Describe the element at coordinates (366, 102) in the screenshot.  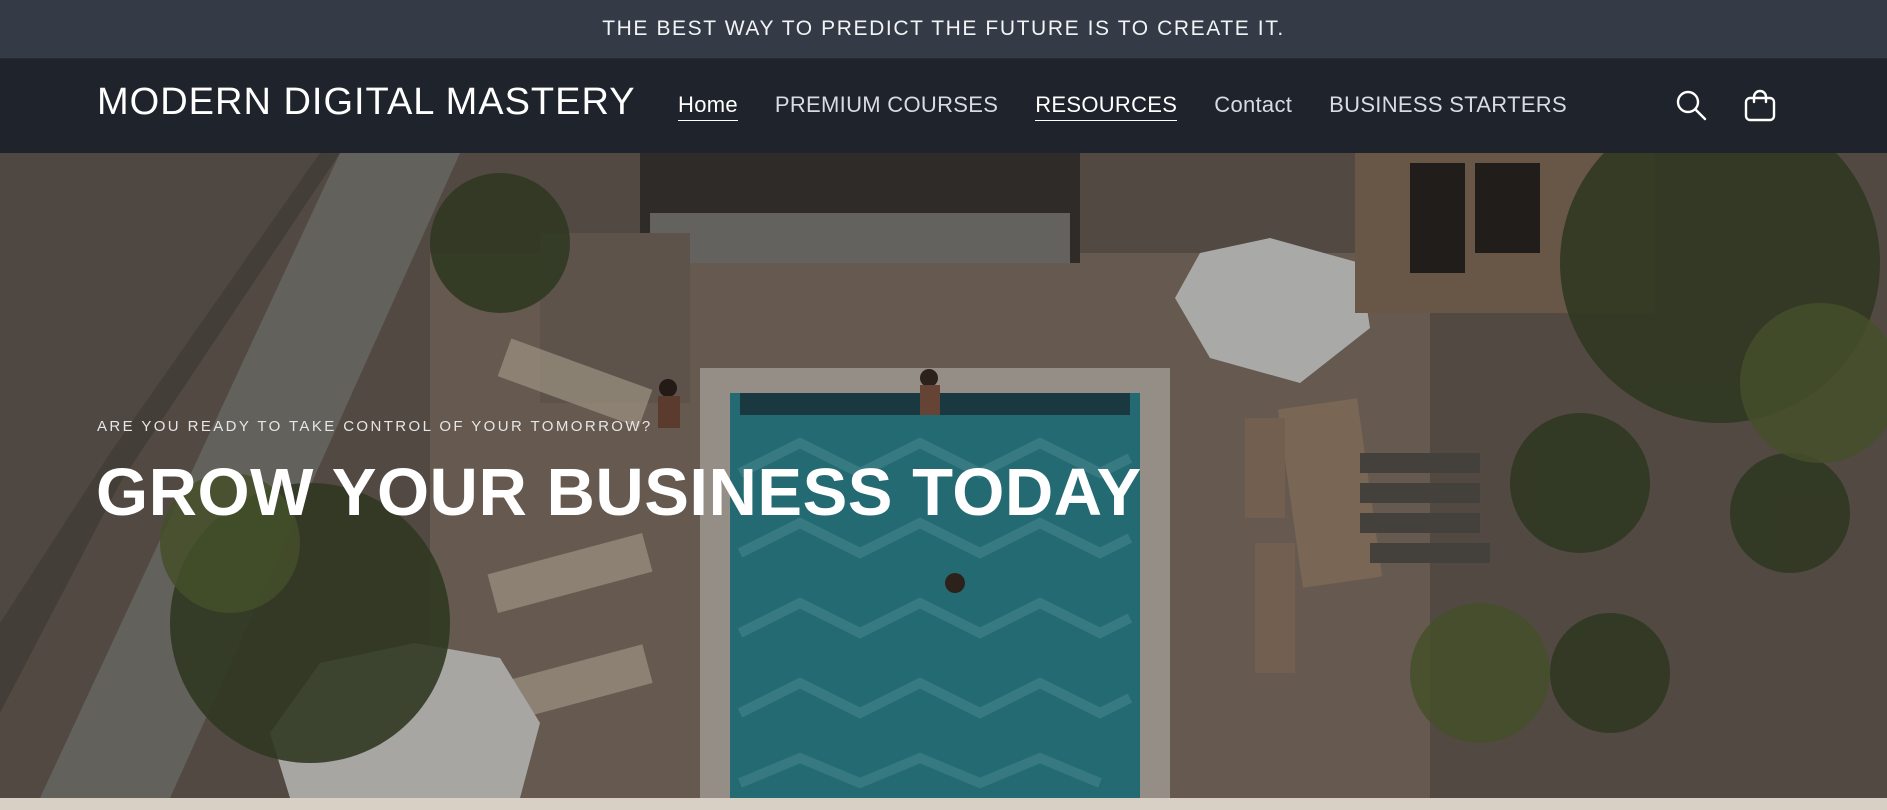
I see `site-logo: MODERN DIGITAL MASTERY` at that location.